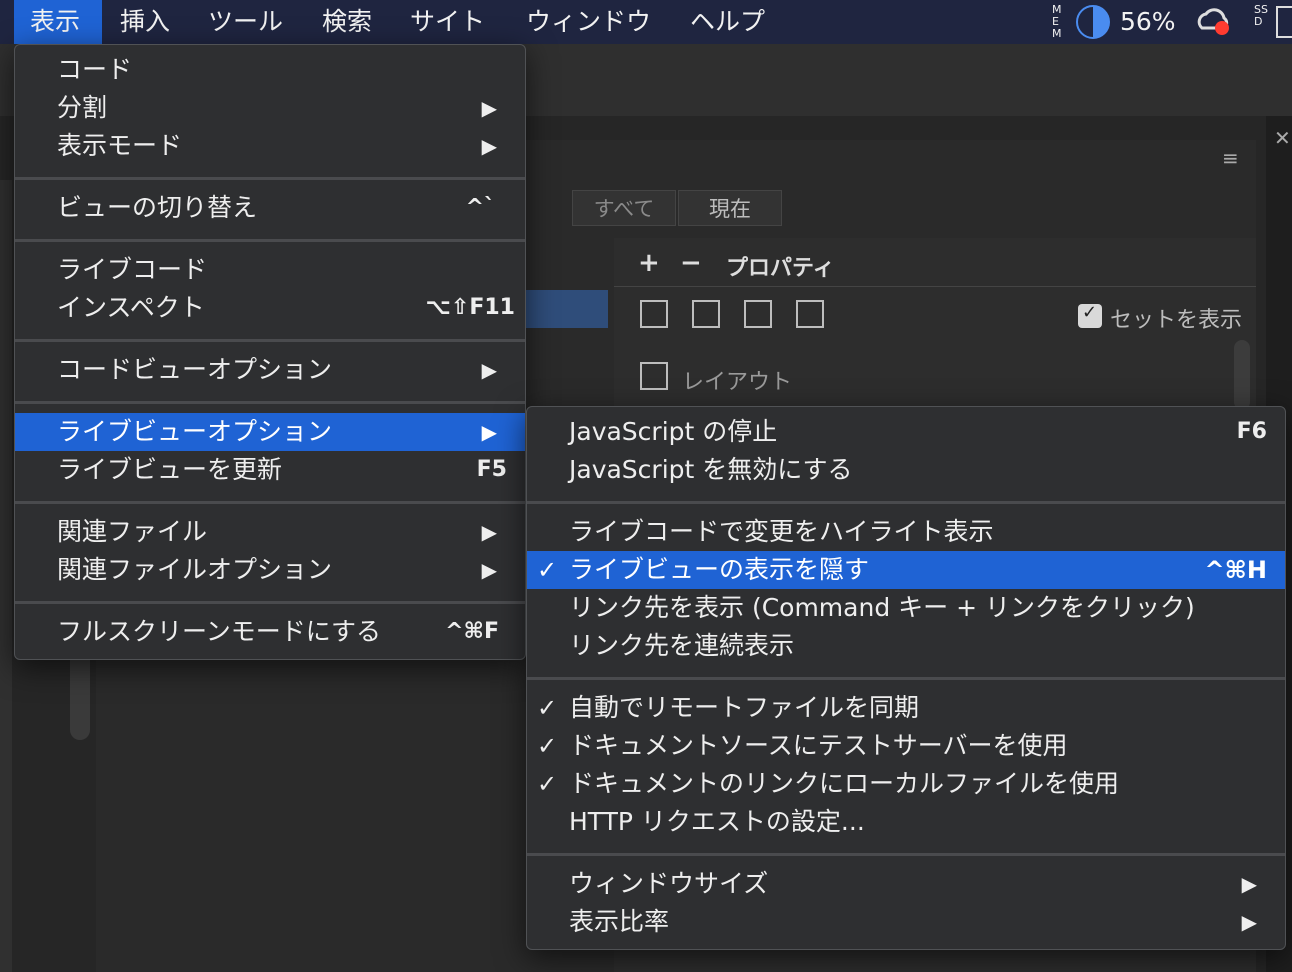 The image size is (1292, 972). Describe the element at coordinates (1093, 22) in the screenshot. I see `mem-pie-icon` at that location.